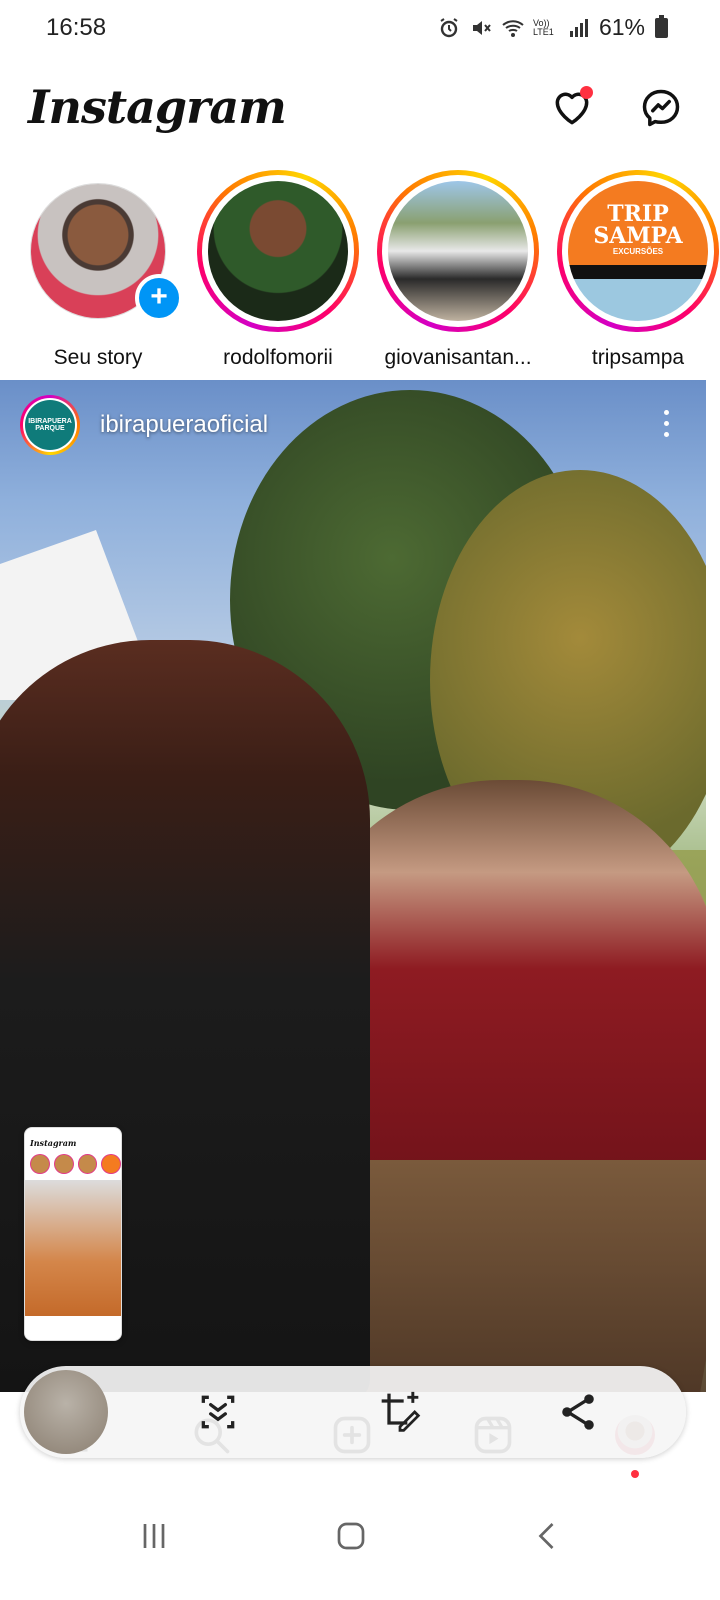 The image size is (720, 1600). I want to click on ibirapuera-logo: IBIRAPUERA PARQUE, so click(50, 425).